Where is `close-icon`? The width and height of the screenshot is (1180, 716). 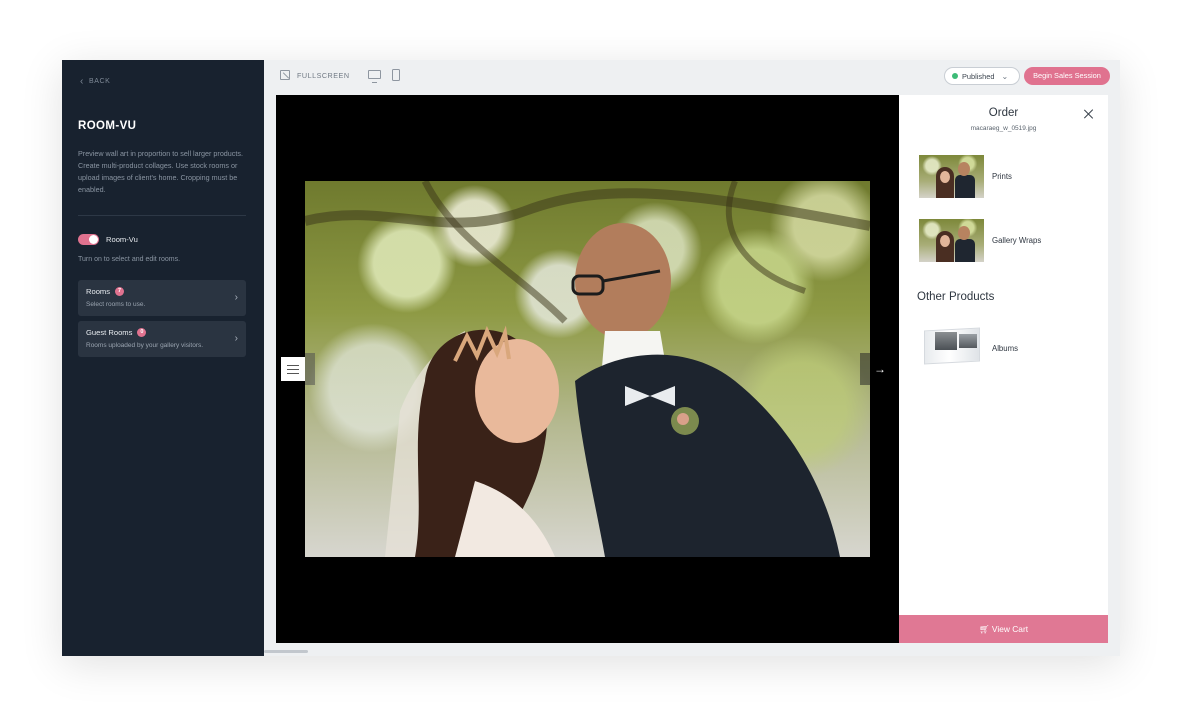 close-icon is located at coordinates (1089, 114).